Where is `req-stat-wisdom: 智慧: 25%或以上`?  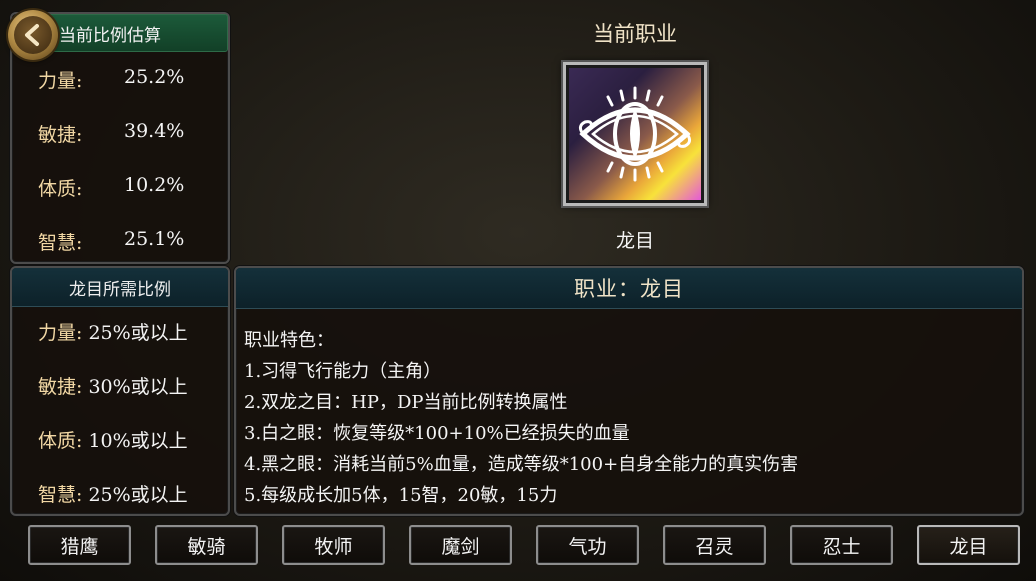 req-stat-wisdom: 智慧: 25%或以上 is located at coordinates (113, 495).